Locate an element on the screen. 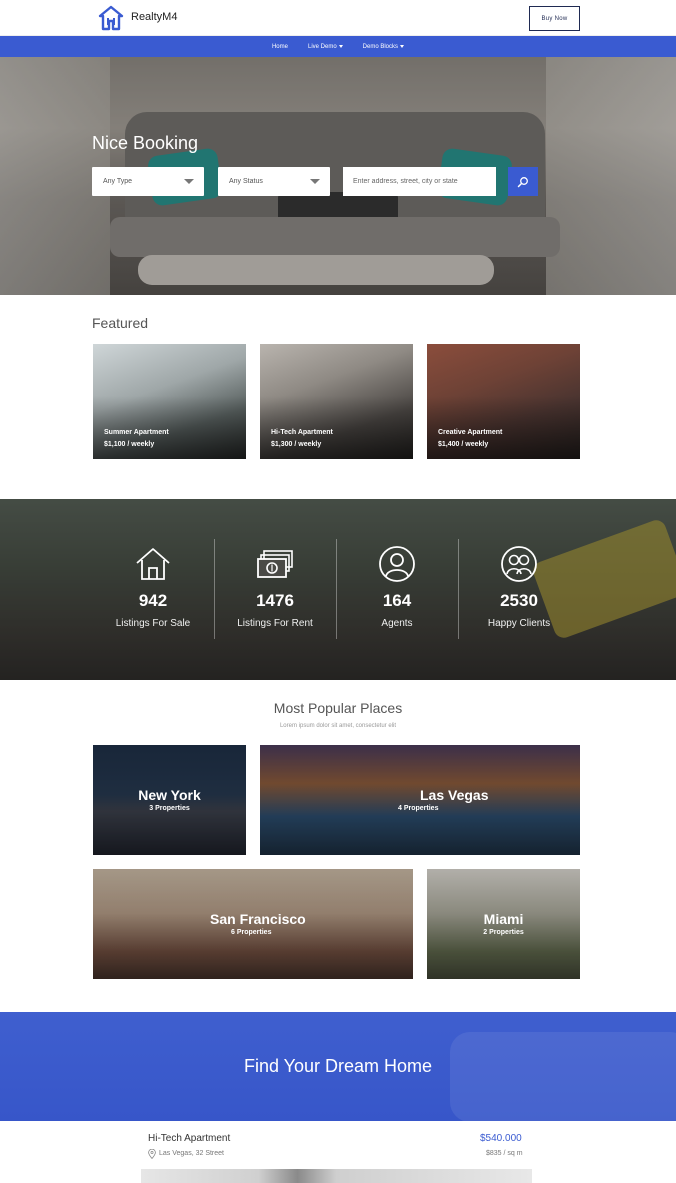  place-san-francisco: San Francisco 6 Properties is located at coordinates (253, 924).